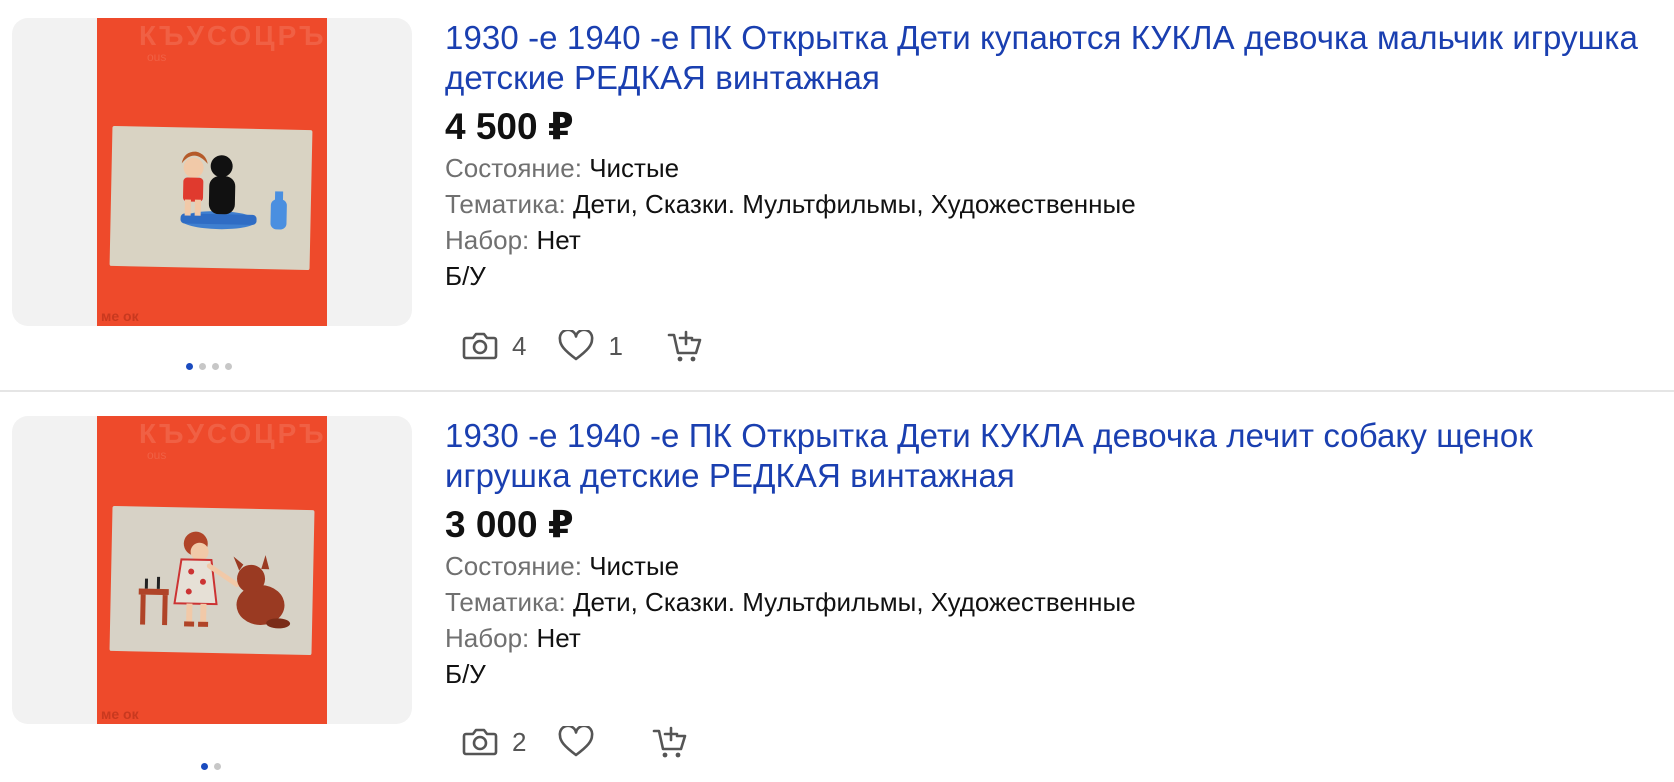 The width and height of the screenshot is (1674, 782). I want to click on listing-actions: 2, so click(575, 742).